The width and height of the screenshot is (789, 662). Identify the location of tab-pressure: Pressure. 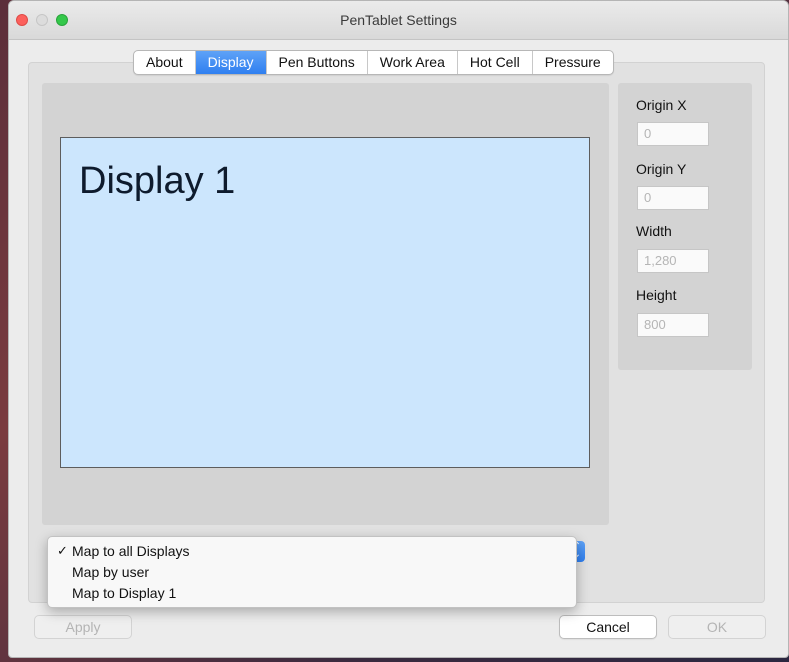
(573, 62).